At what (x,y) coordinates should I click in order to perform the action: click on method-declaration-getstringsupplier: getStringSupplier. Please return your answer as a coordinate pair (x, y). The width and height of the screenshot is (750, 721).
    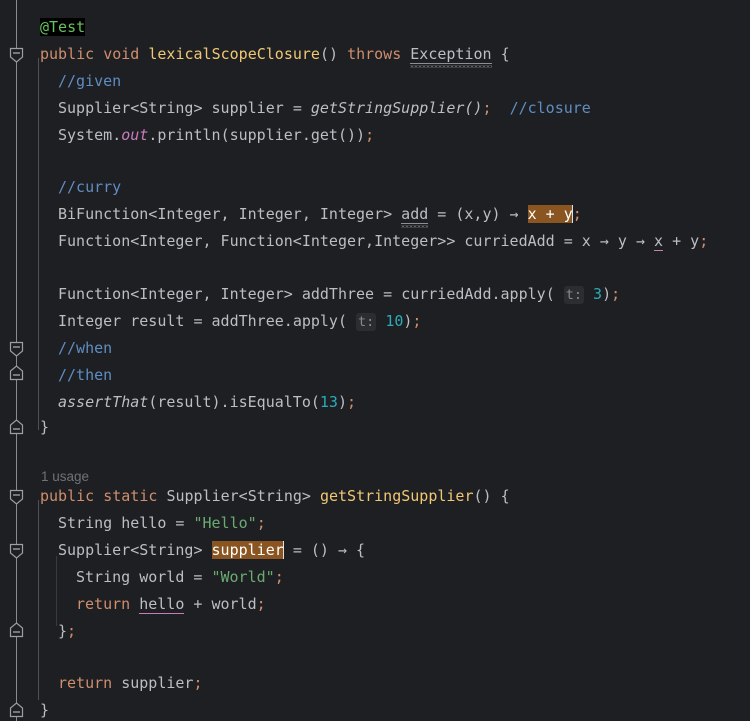
    Looking at the image, I should click on (396, 496).